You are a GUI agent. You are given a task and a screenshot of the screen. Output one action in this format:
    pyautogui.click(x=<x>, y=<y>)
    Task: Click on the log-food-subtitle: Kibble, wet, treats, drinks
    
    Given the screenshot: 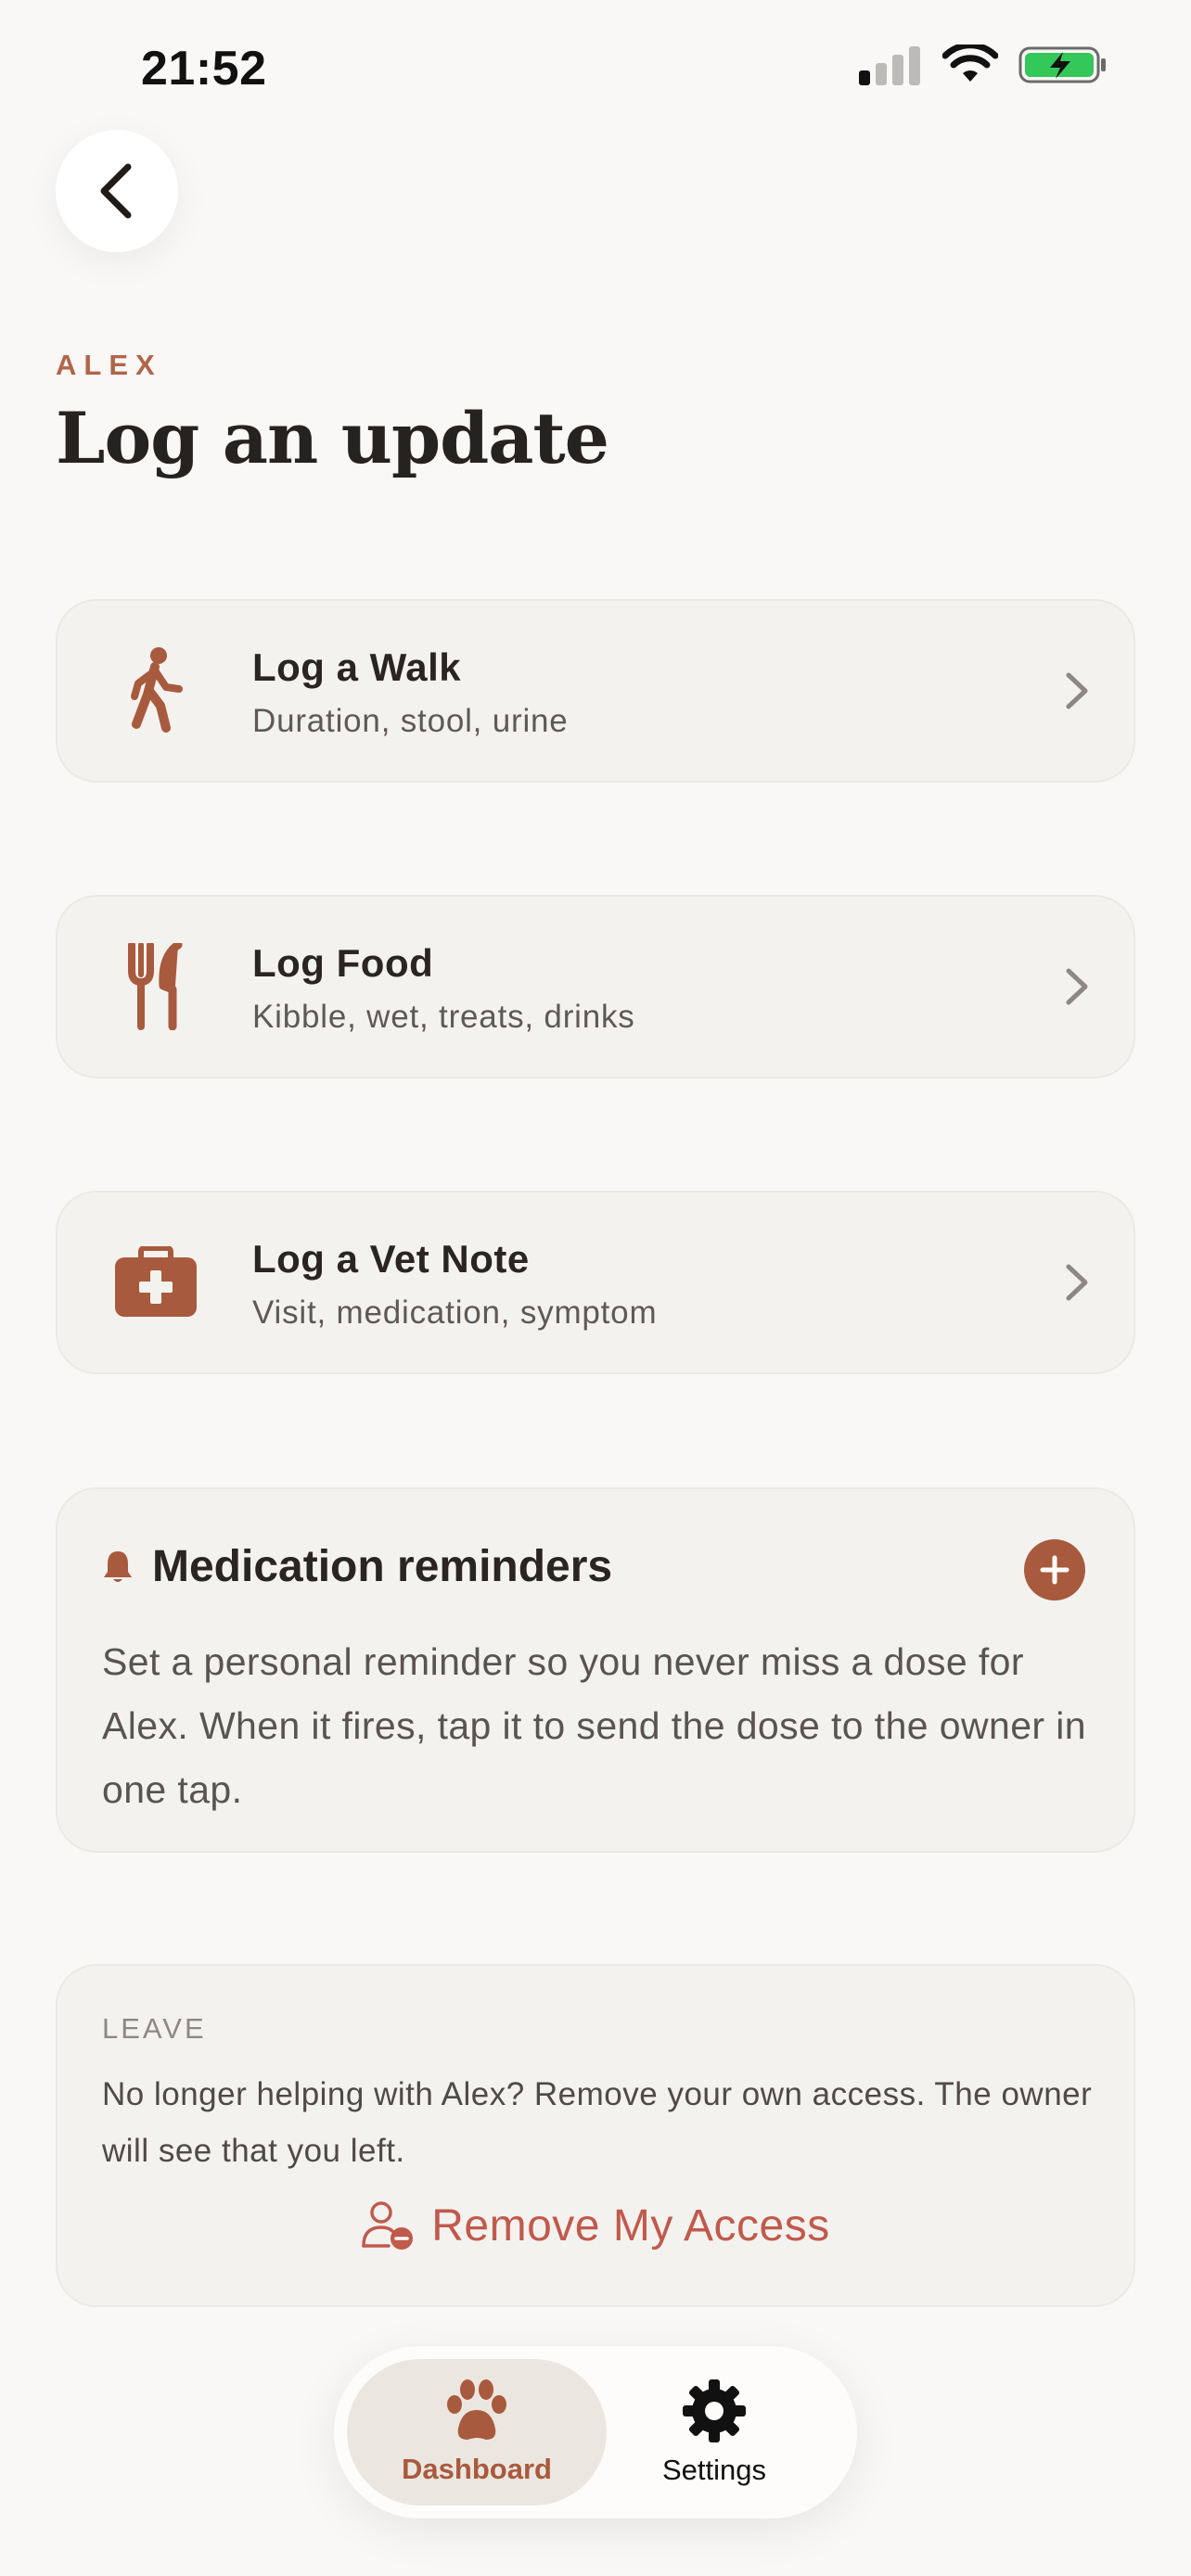 What is the action you would take?
    pyautogui.click(x=443, y=1017)
    